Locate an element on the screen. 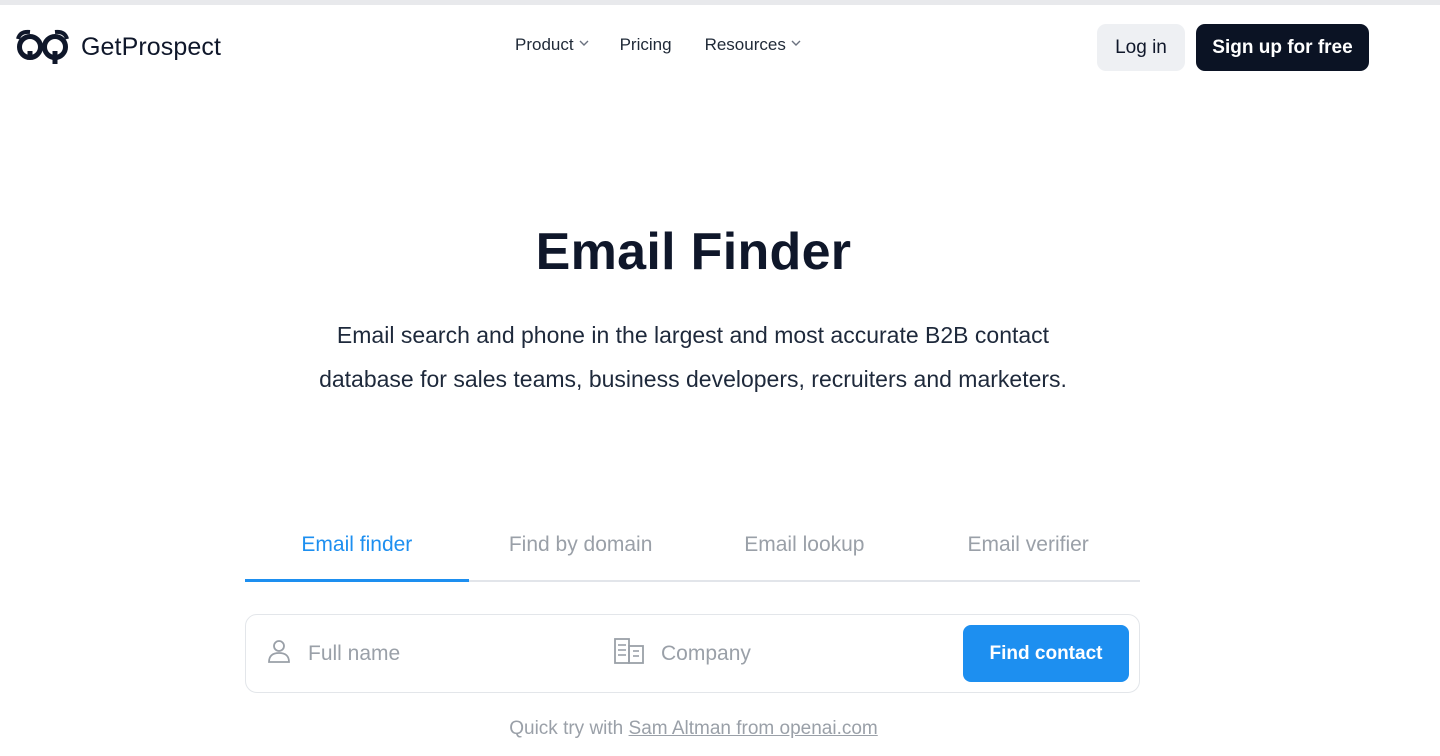 Image resolution: width=1440 pixels, height=756 pixels. owl-eyes-icon is located at coordinates (42, 47).